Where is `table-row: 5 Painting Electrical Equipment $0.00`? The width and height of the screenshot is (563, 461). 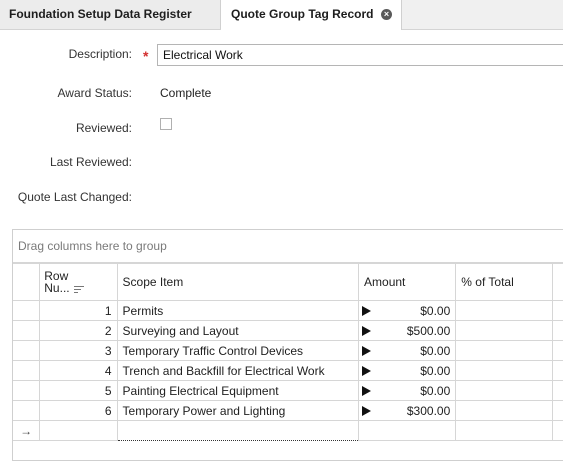 table-row: 5 Painting Electrical Equipment $0.00 is located at coordinates (288, 390).